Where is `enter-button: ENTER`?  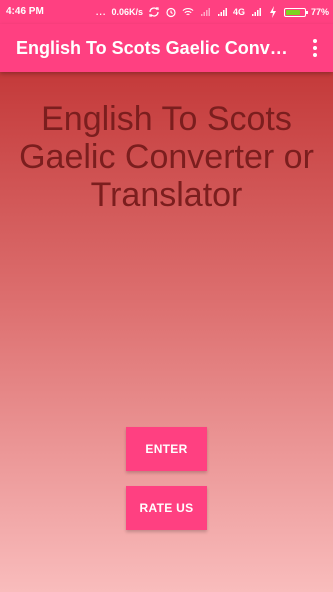 enter-button: ENTER is located at coordinates (166, 449).